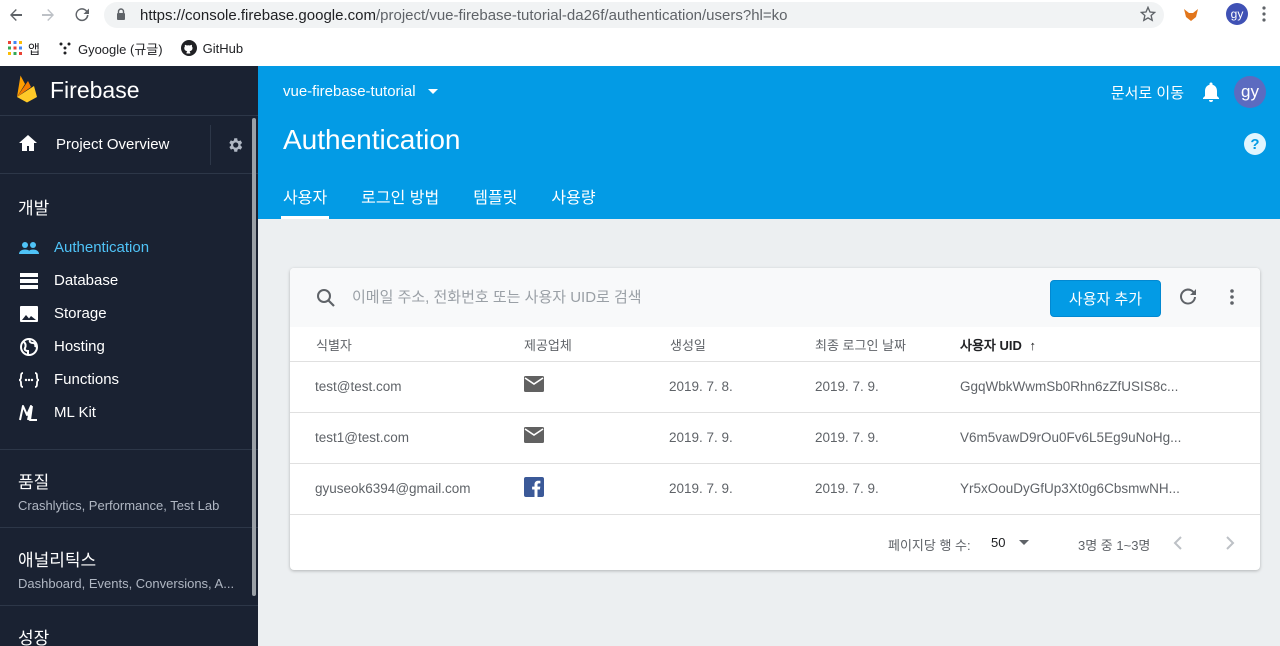  Describe the element at coordinates (48, 15) in the screenshot. I see `forward-icon` at that location.